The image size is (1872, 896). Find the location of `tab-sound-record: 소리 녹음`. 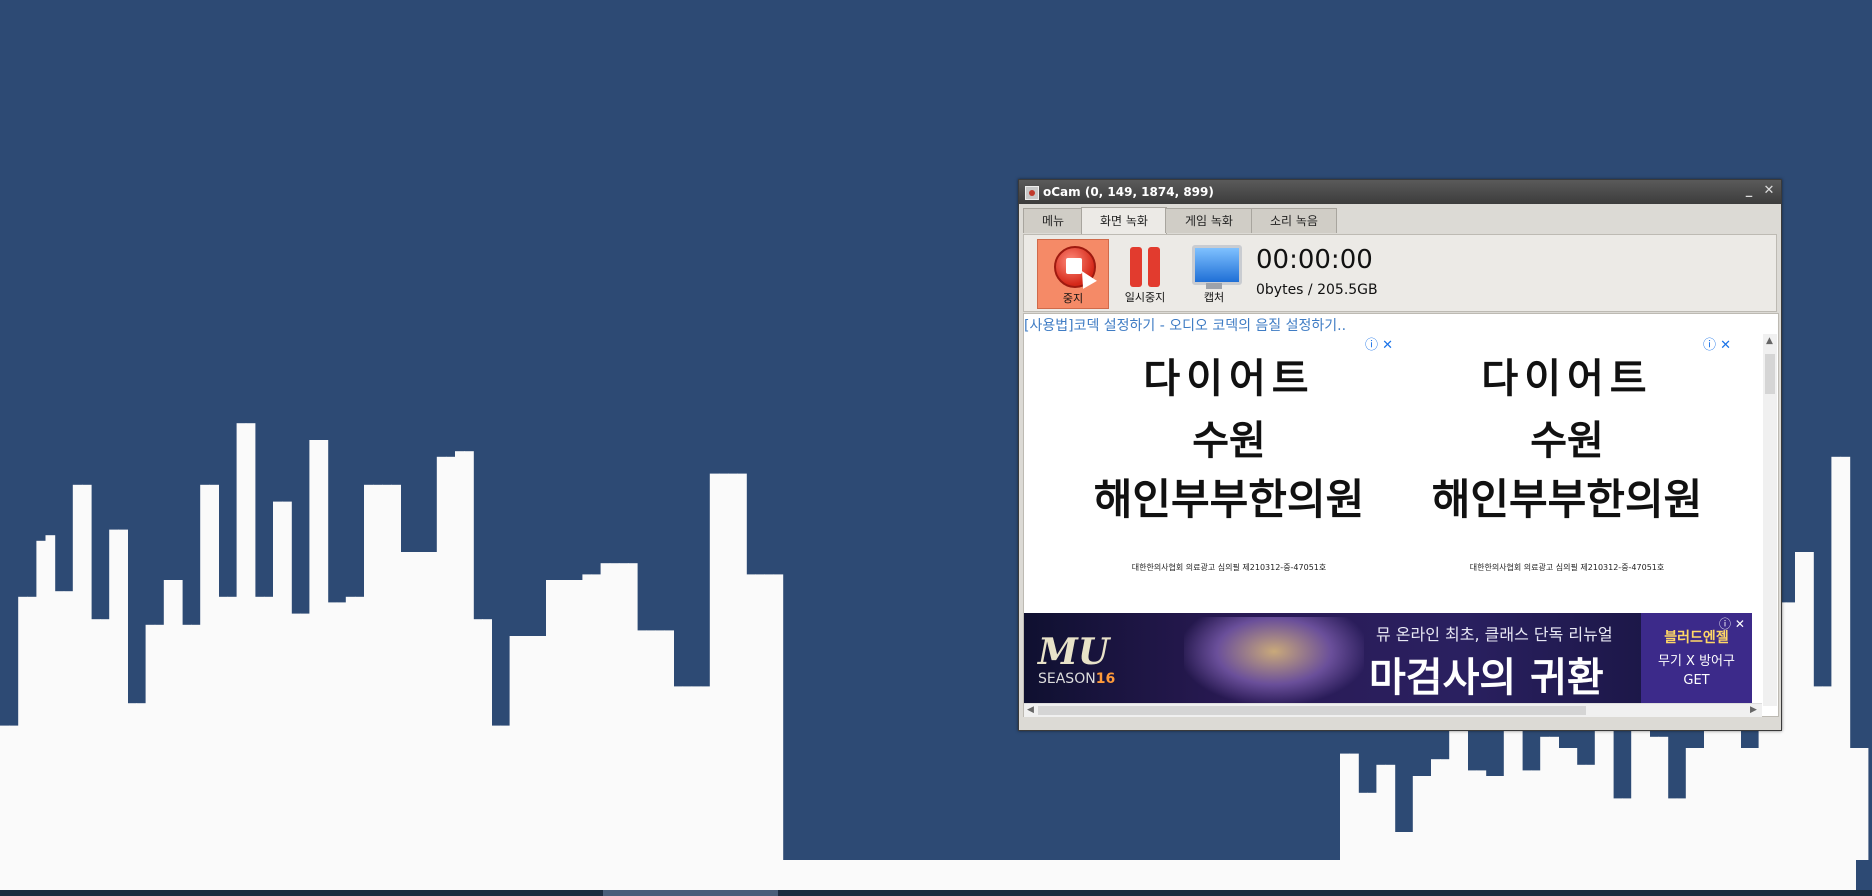

tab-sound-record: 소리 녹음 is located at coordinates (1294, 220).